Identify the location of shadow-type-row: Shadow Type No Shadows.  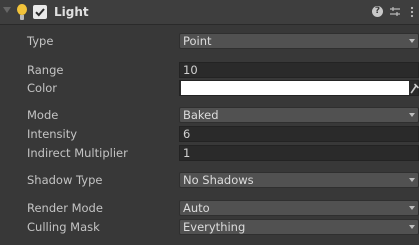
(209, 180).